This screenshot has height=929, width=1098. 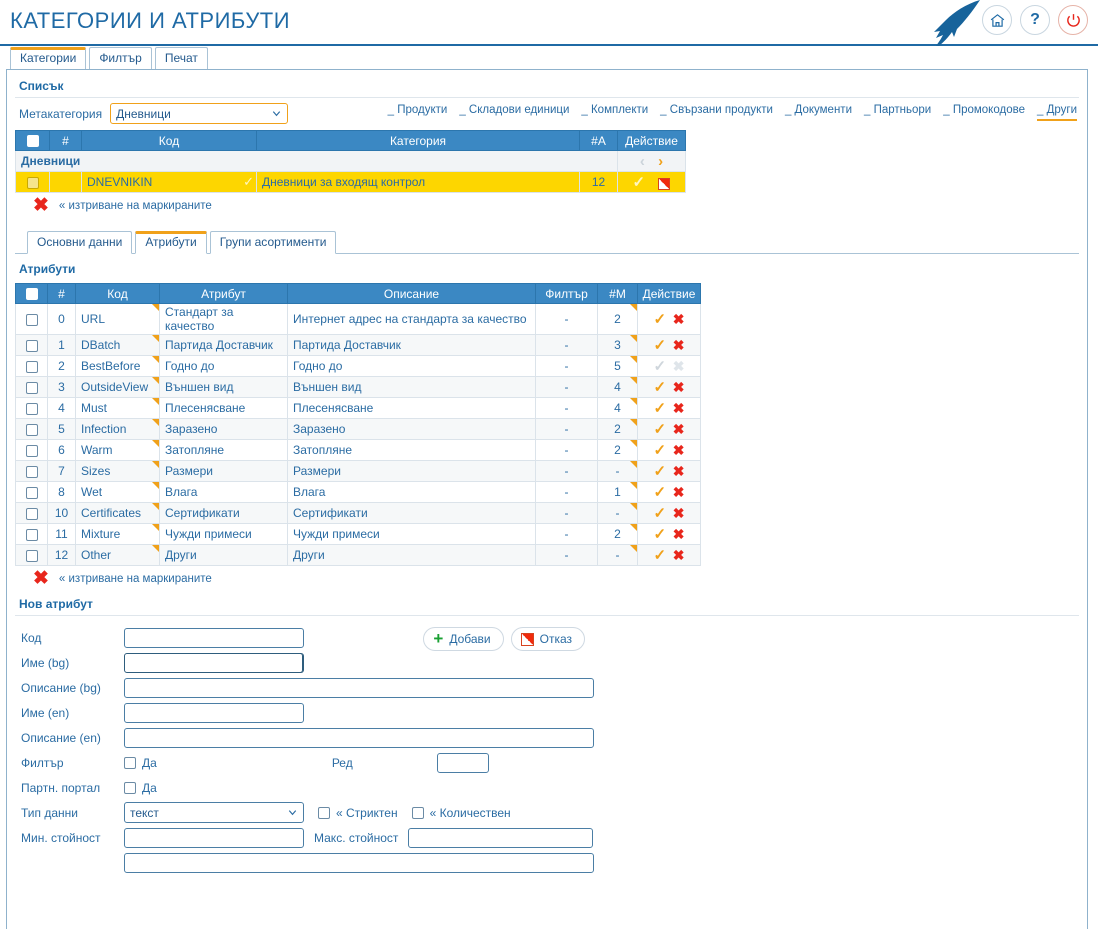 I want to click on max-input, so click(x=501, y=837).